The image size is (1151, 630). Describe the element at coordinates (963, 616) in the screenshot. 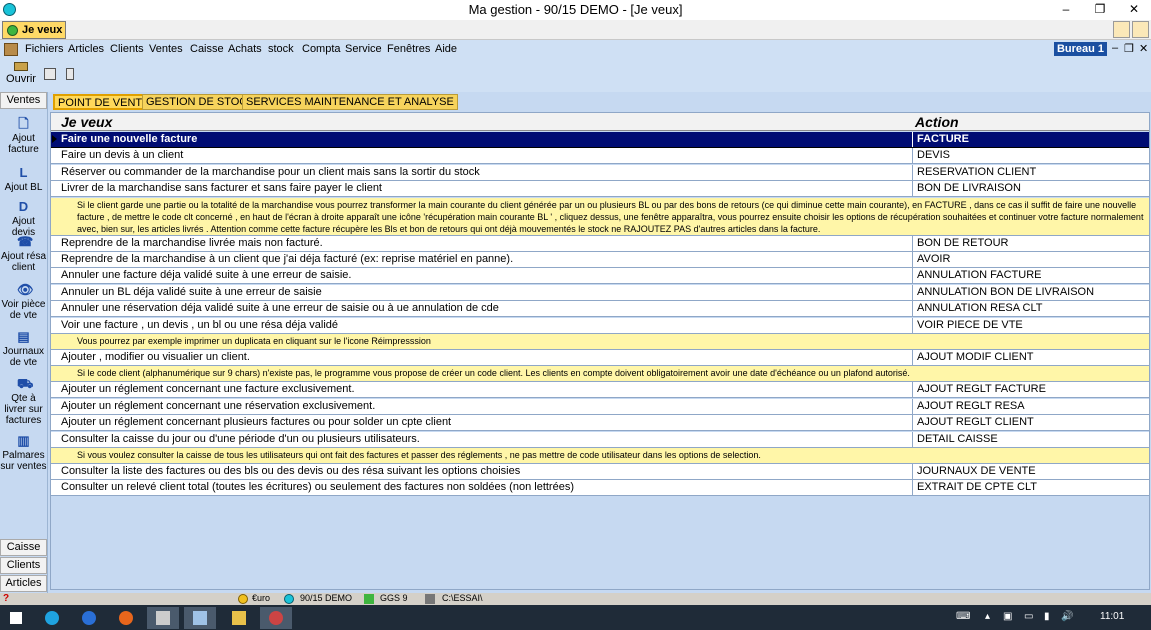

I see `keyboard-icon: ⌨` at that location.